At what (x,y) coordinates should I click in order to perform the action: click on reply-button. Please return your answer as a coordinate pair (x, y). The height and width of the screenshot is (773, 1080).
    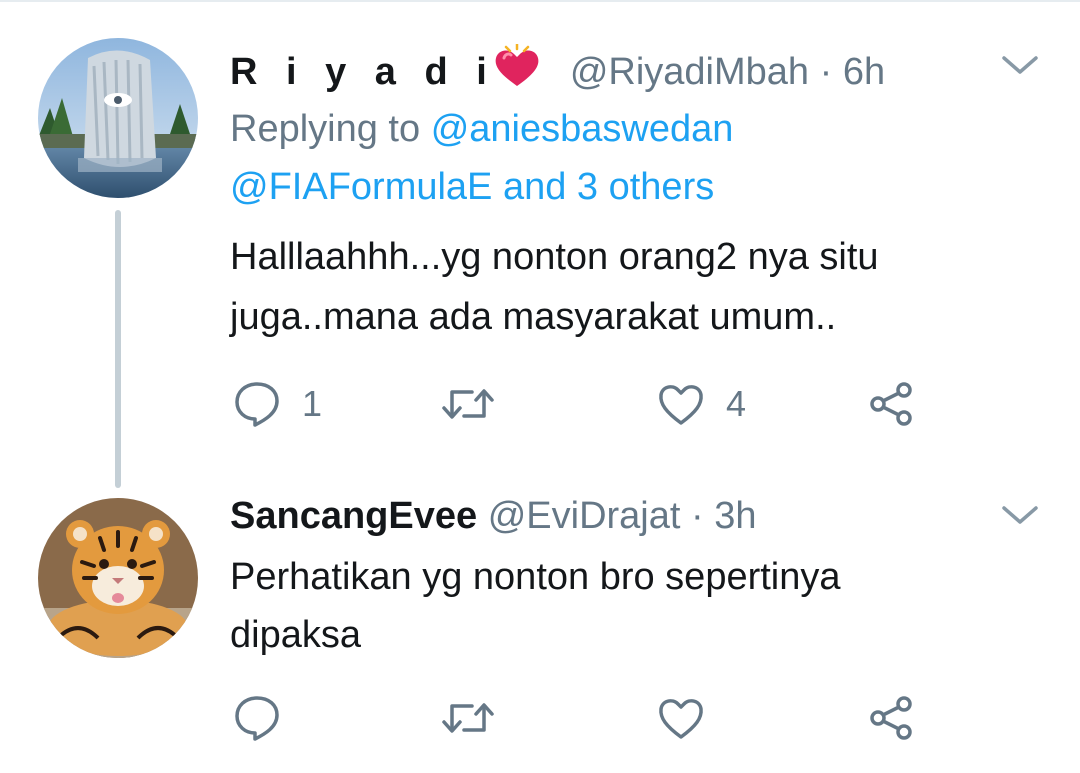
    Looking at the image, I should click on (267, 718).